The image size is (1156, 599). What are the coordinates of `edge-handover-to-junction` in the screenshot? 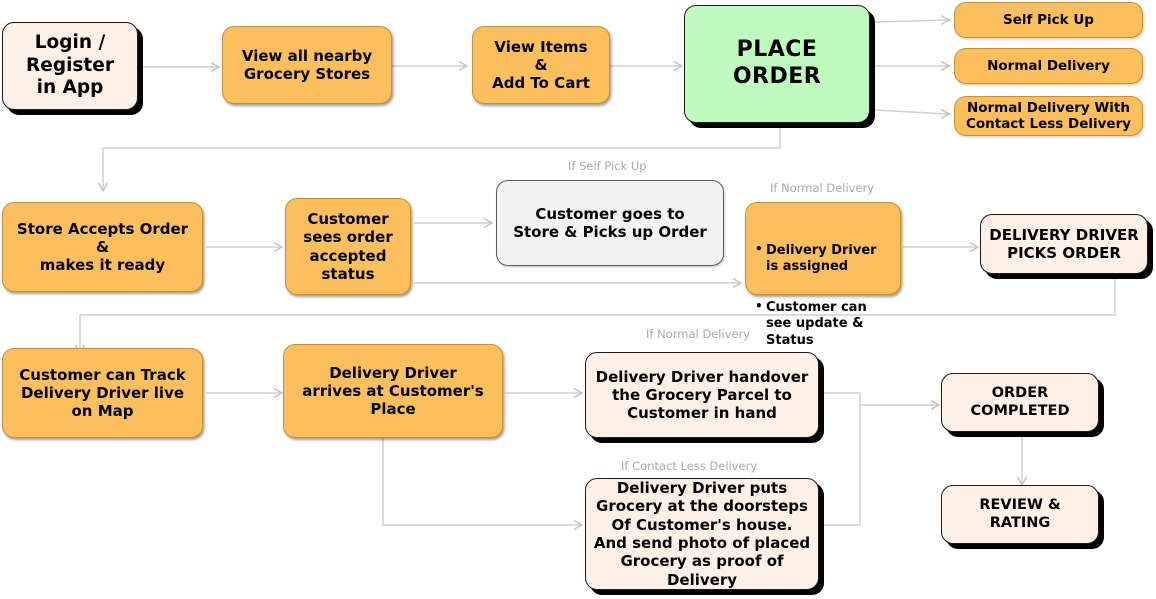 It's located at (842, 398).